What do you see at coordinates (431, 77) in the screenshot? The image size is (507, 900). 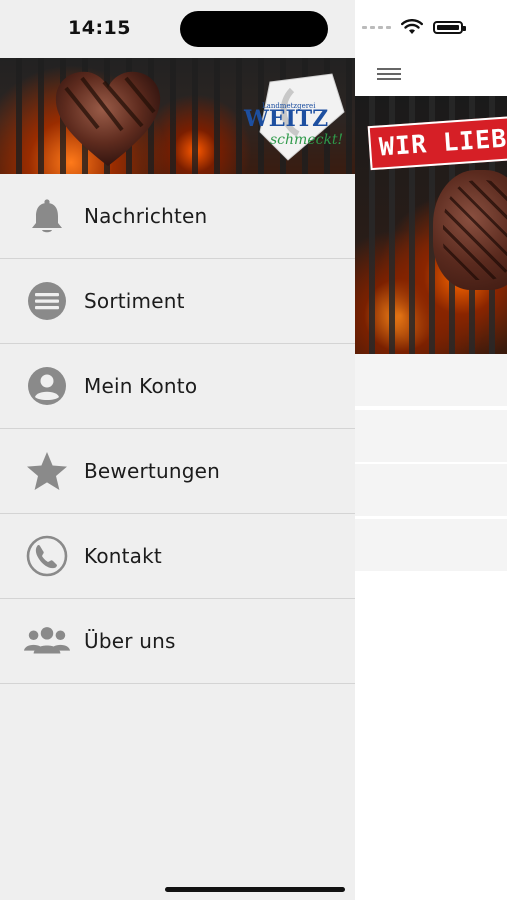 I see `app-header` at bounding box center [431, 77].